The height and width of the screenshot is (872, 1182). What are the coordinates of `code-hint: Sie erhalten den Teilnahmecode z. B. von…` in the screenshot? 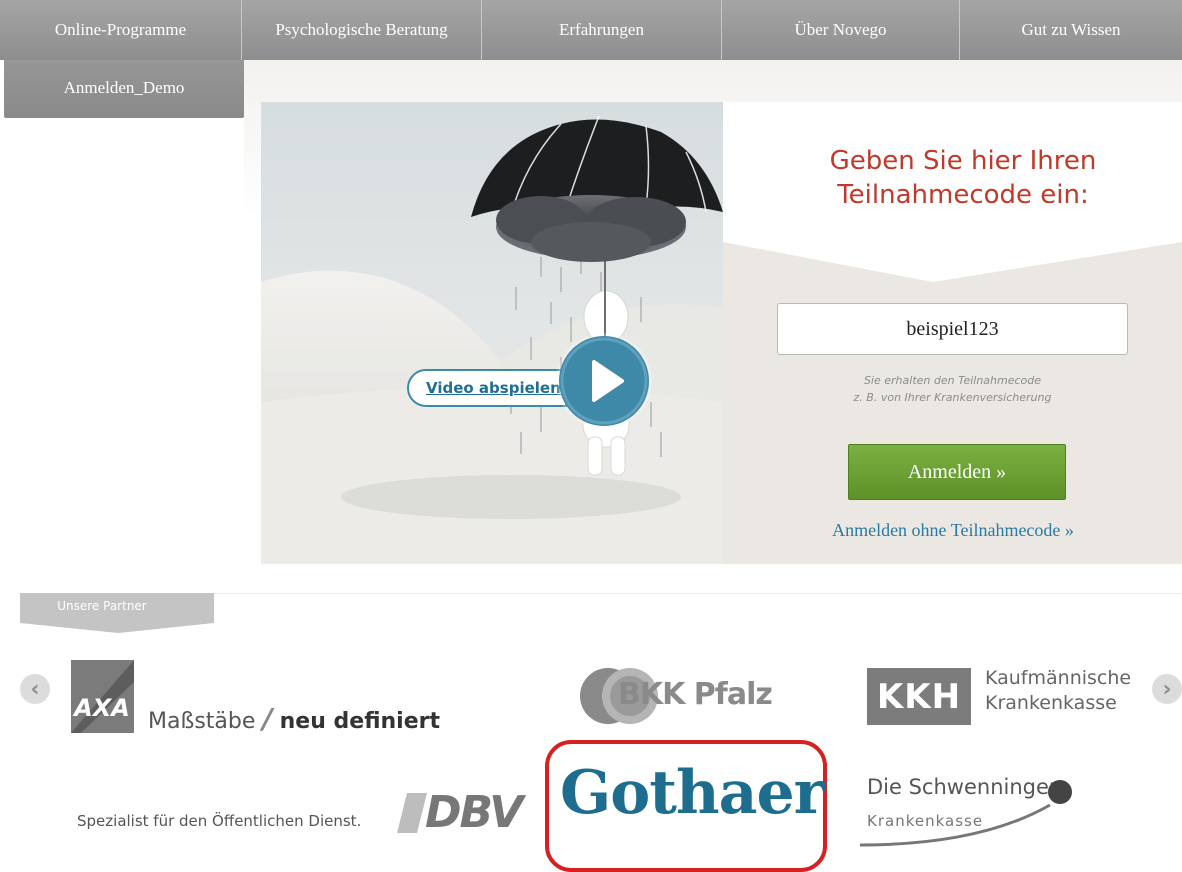 It's located at (952, 389).